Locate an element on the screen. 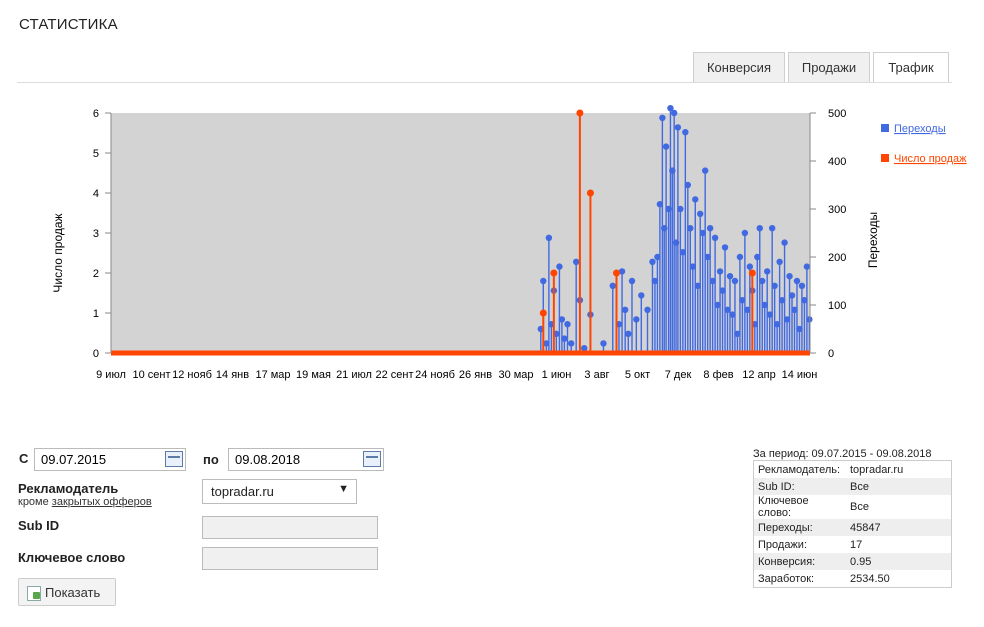 This screenshot has height=627, width=984. summary-row: Рекламодатель: topradar.ru is located at coordinates (853, 470).